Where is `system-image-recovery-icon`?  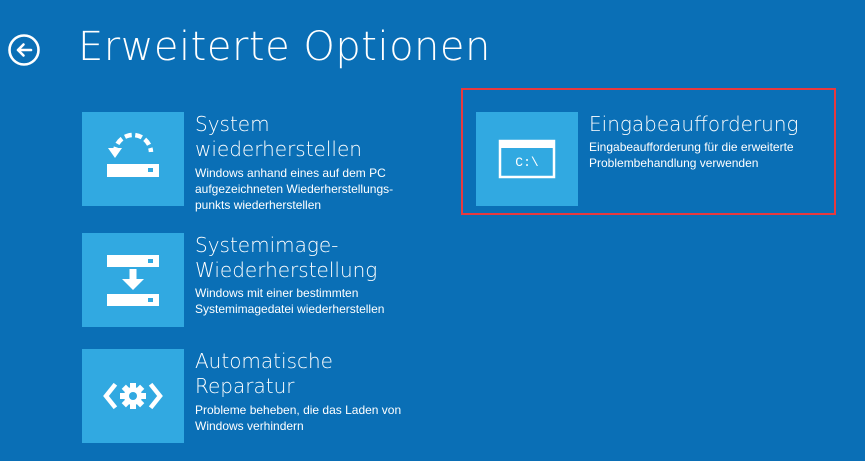
system-image-recovery-icon is located at coordinates (133, 280).